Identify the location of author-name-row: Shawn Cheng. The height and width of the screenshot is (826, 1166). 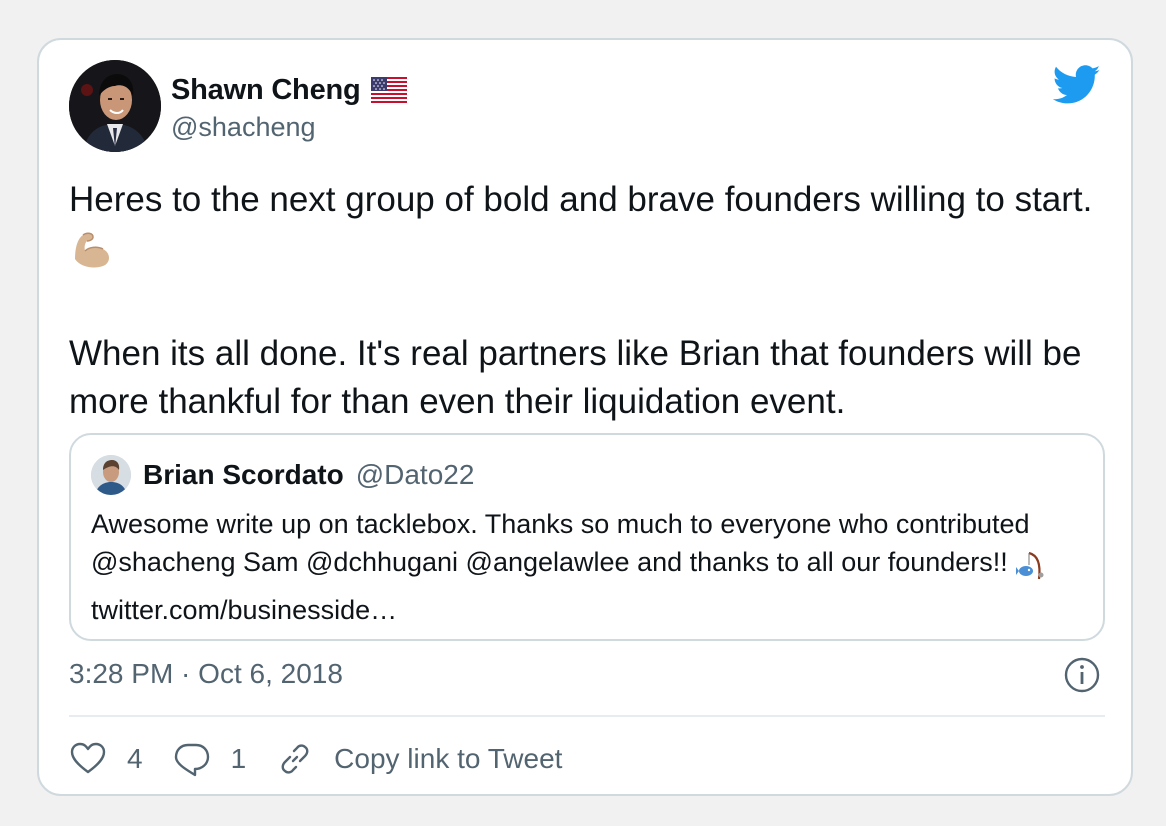
(289, 90).